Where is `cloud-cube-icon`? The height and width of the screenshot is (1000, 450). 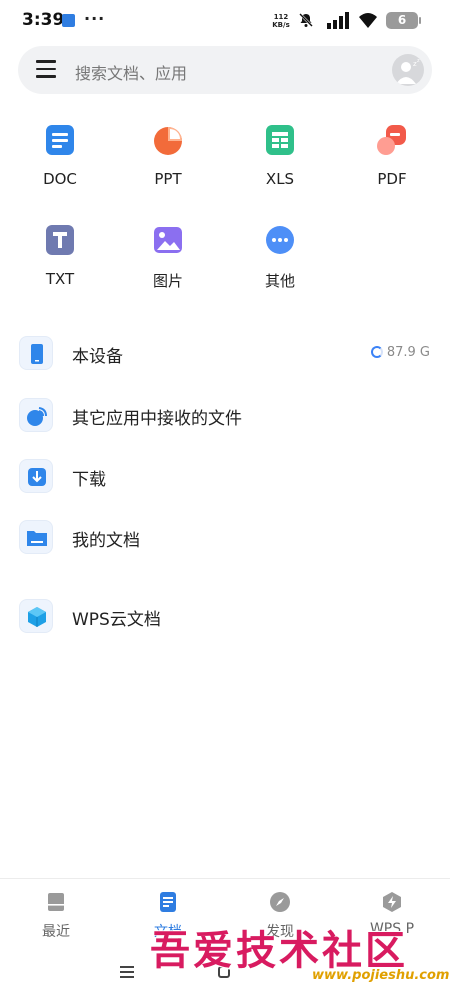 cloud-cube-icon is located at coordinates (36, 616).